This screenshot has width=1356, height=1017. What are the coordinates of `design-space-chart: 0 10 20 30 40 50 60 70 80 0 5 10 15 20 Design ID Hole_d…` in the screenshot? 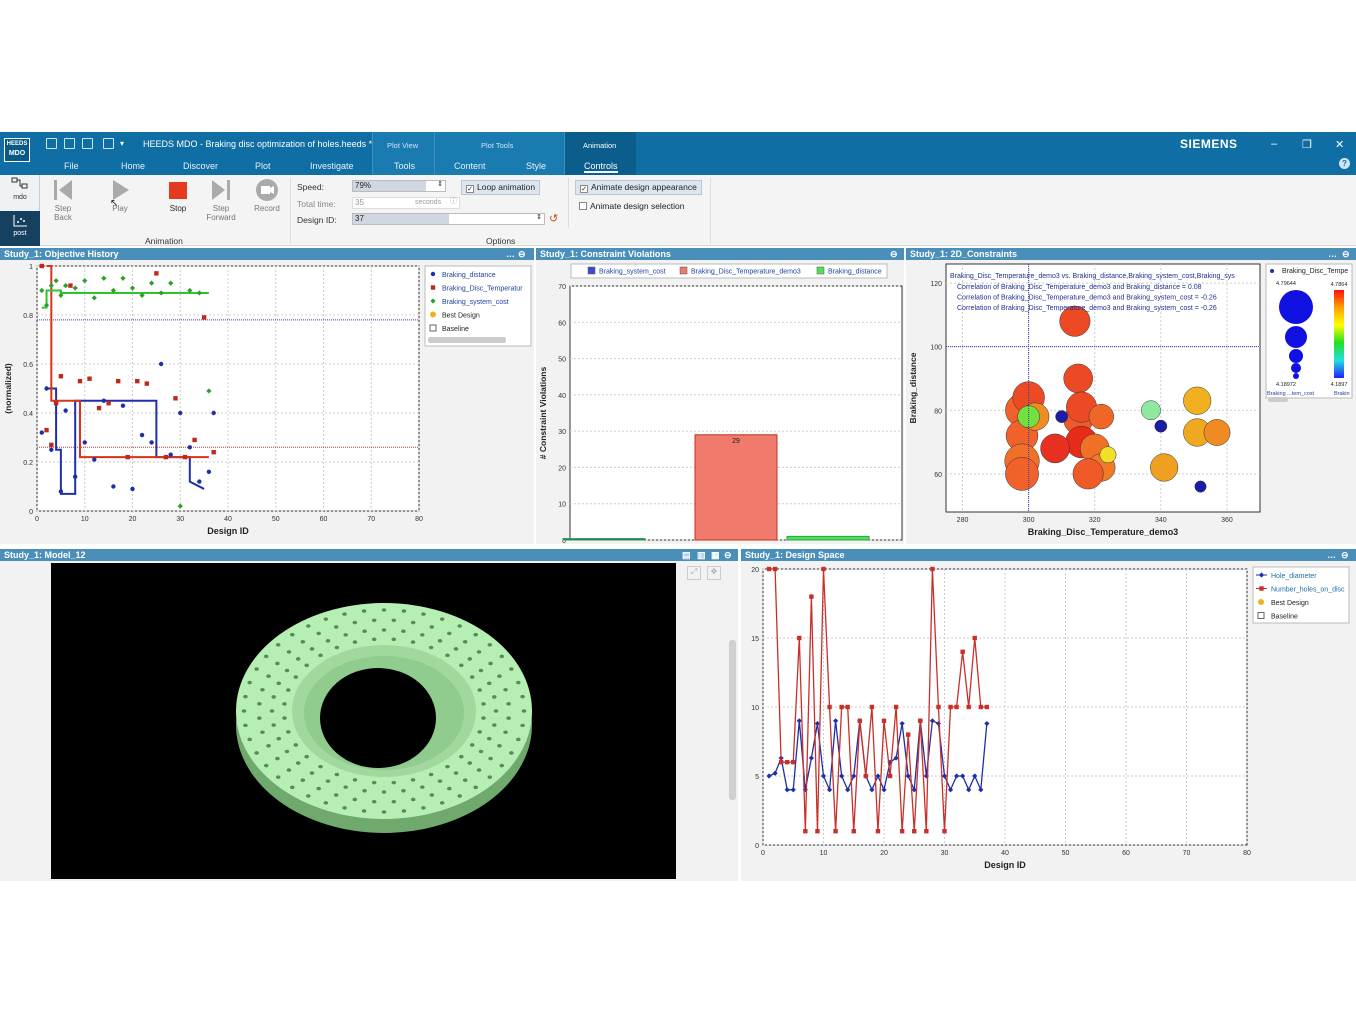 It's located at (1048, 721).